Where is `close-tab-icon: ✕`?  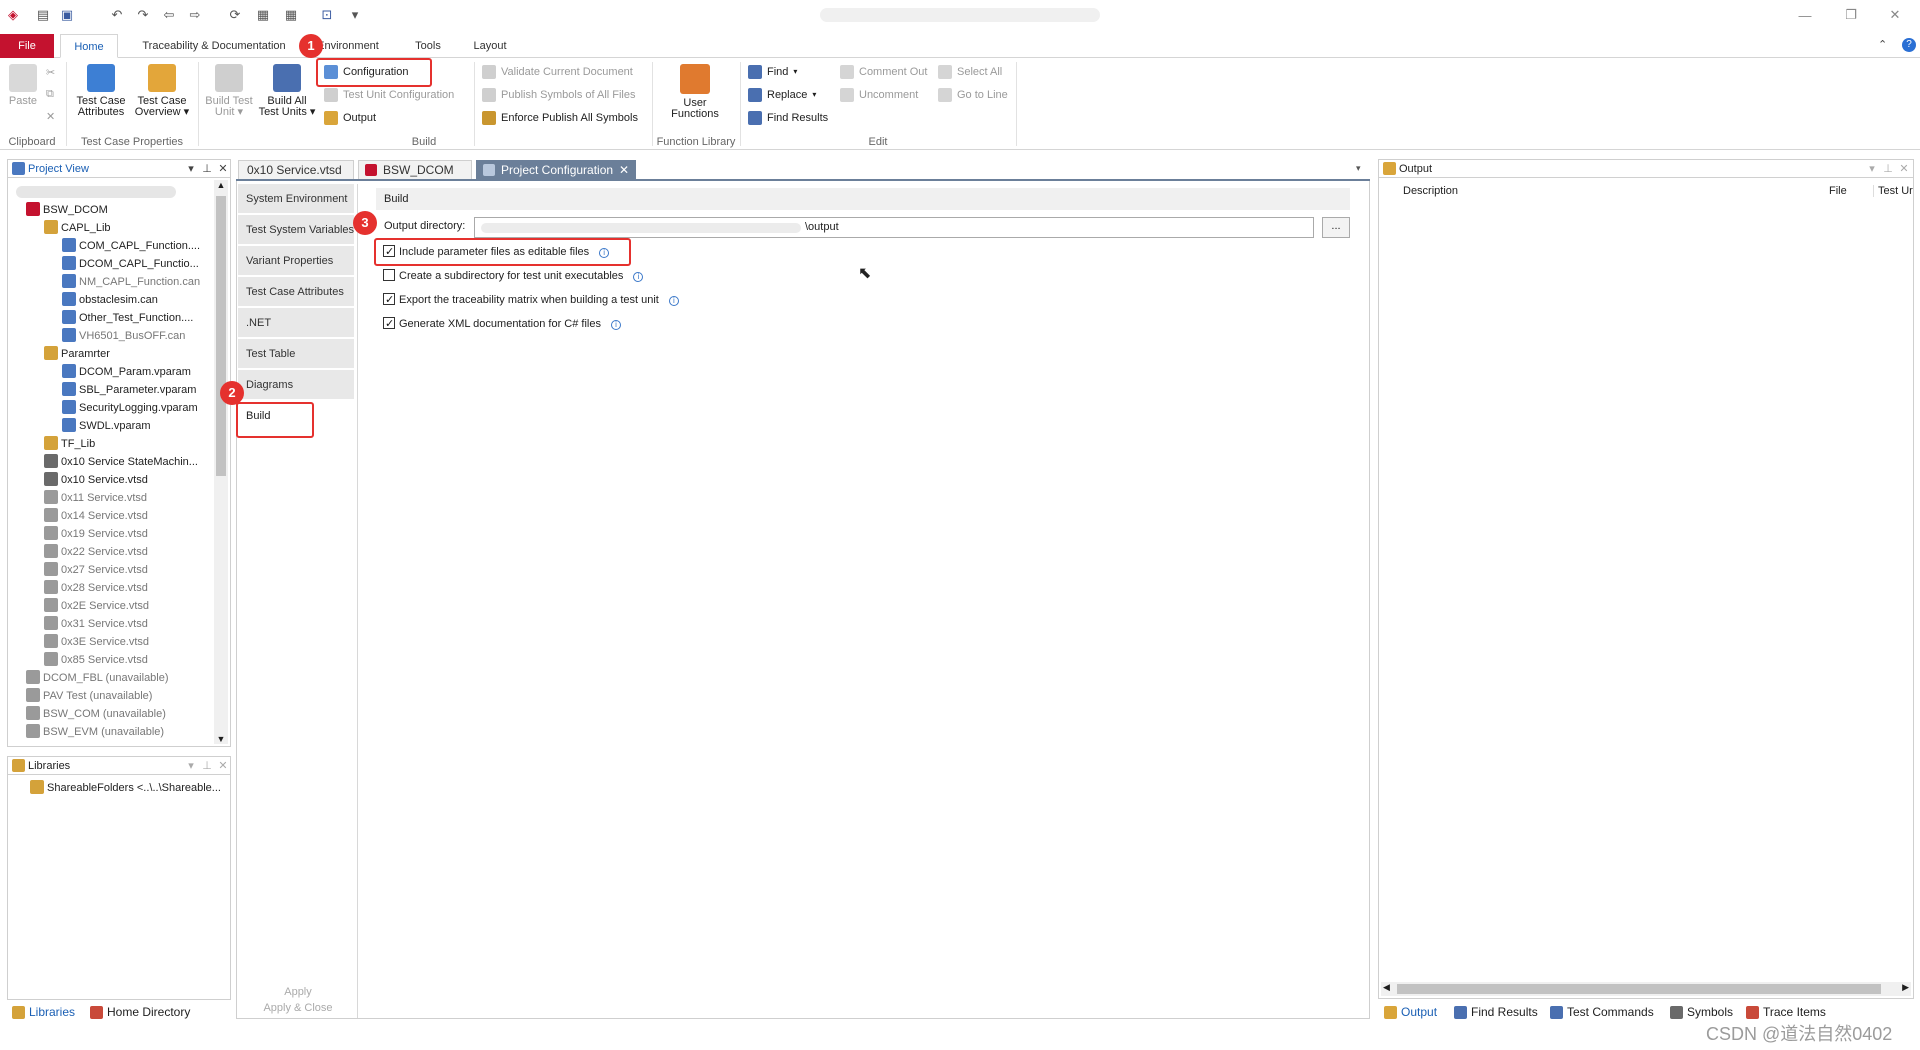
close-tab-icon: ✕ is located at coordinates (624, 170).